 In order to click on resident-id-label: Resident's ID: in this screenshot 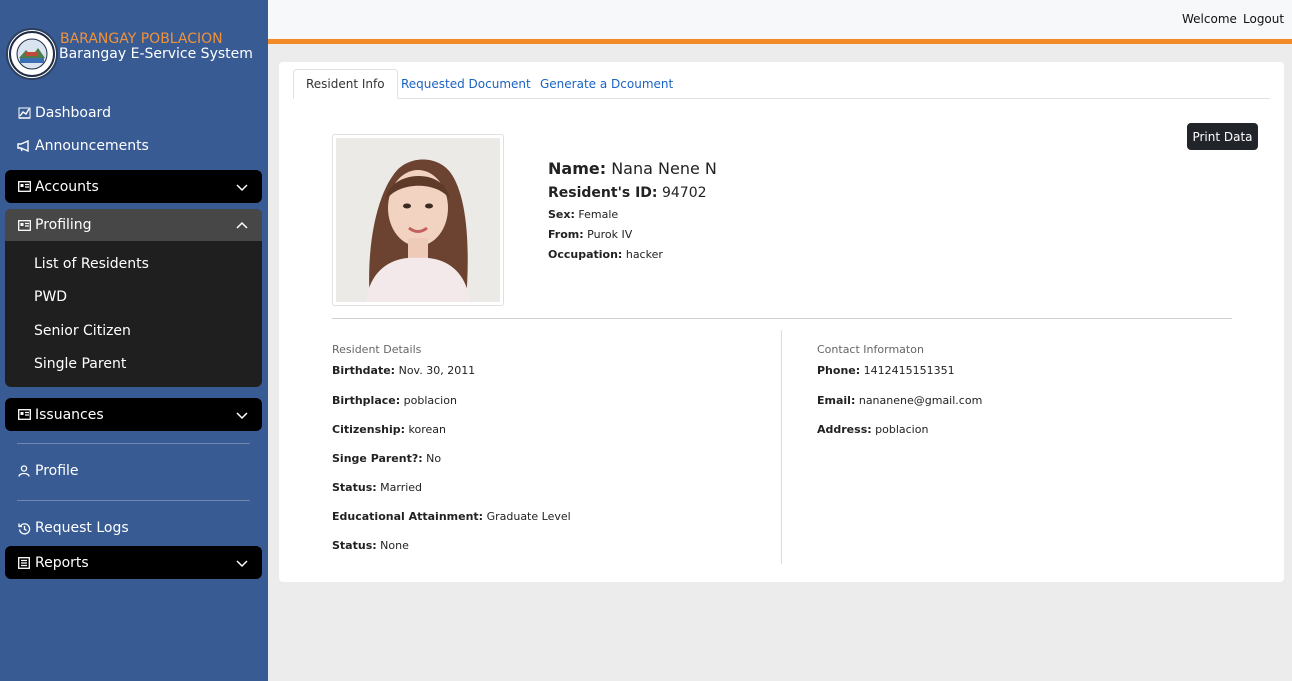, I will do `click(603, 193)`.